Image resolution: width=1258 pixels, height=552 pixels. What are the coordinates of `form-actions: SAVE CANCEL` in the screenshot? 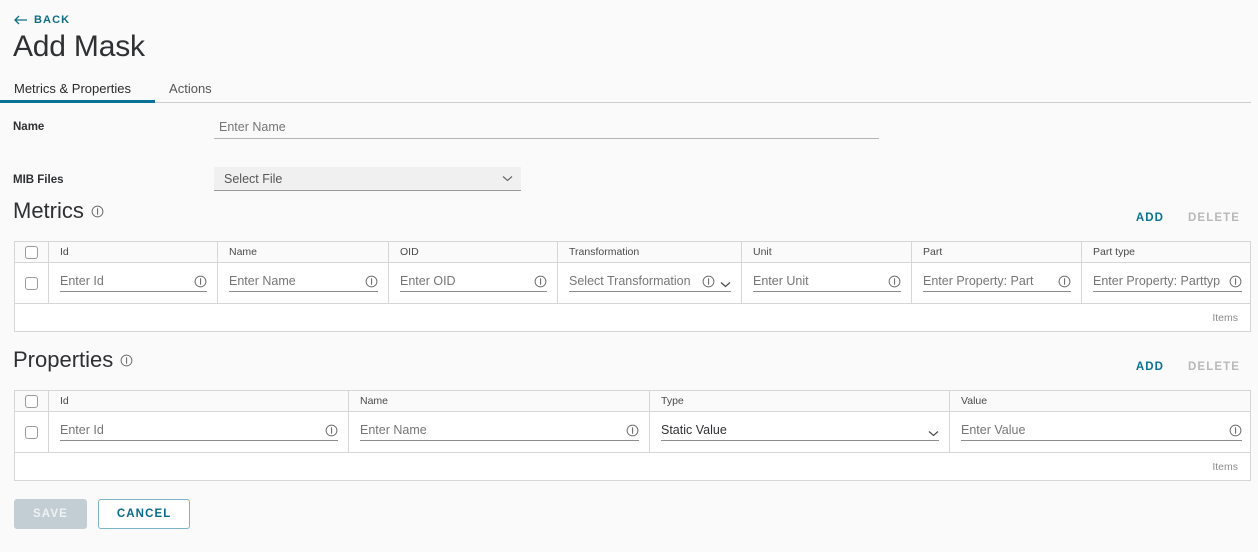 It's located at (102, 514).